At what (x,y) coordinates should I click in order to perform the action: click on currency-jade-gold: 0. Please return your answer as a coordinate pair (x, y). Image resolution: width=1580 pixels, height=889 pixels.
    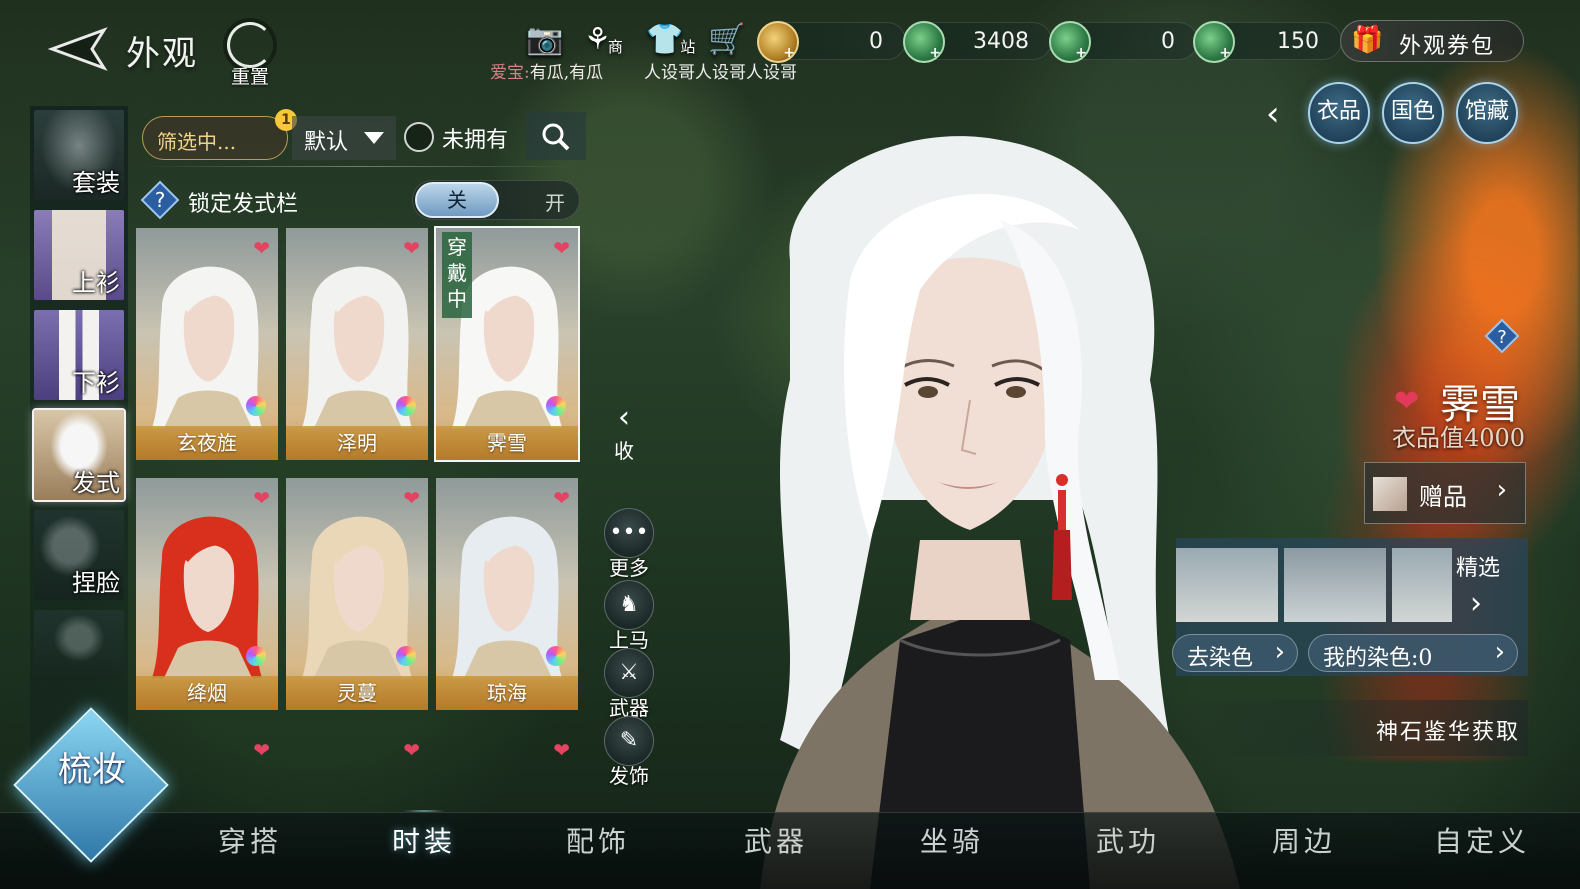
    Looking at the image, I should click on (831, 42).